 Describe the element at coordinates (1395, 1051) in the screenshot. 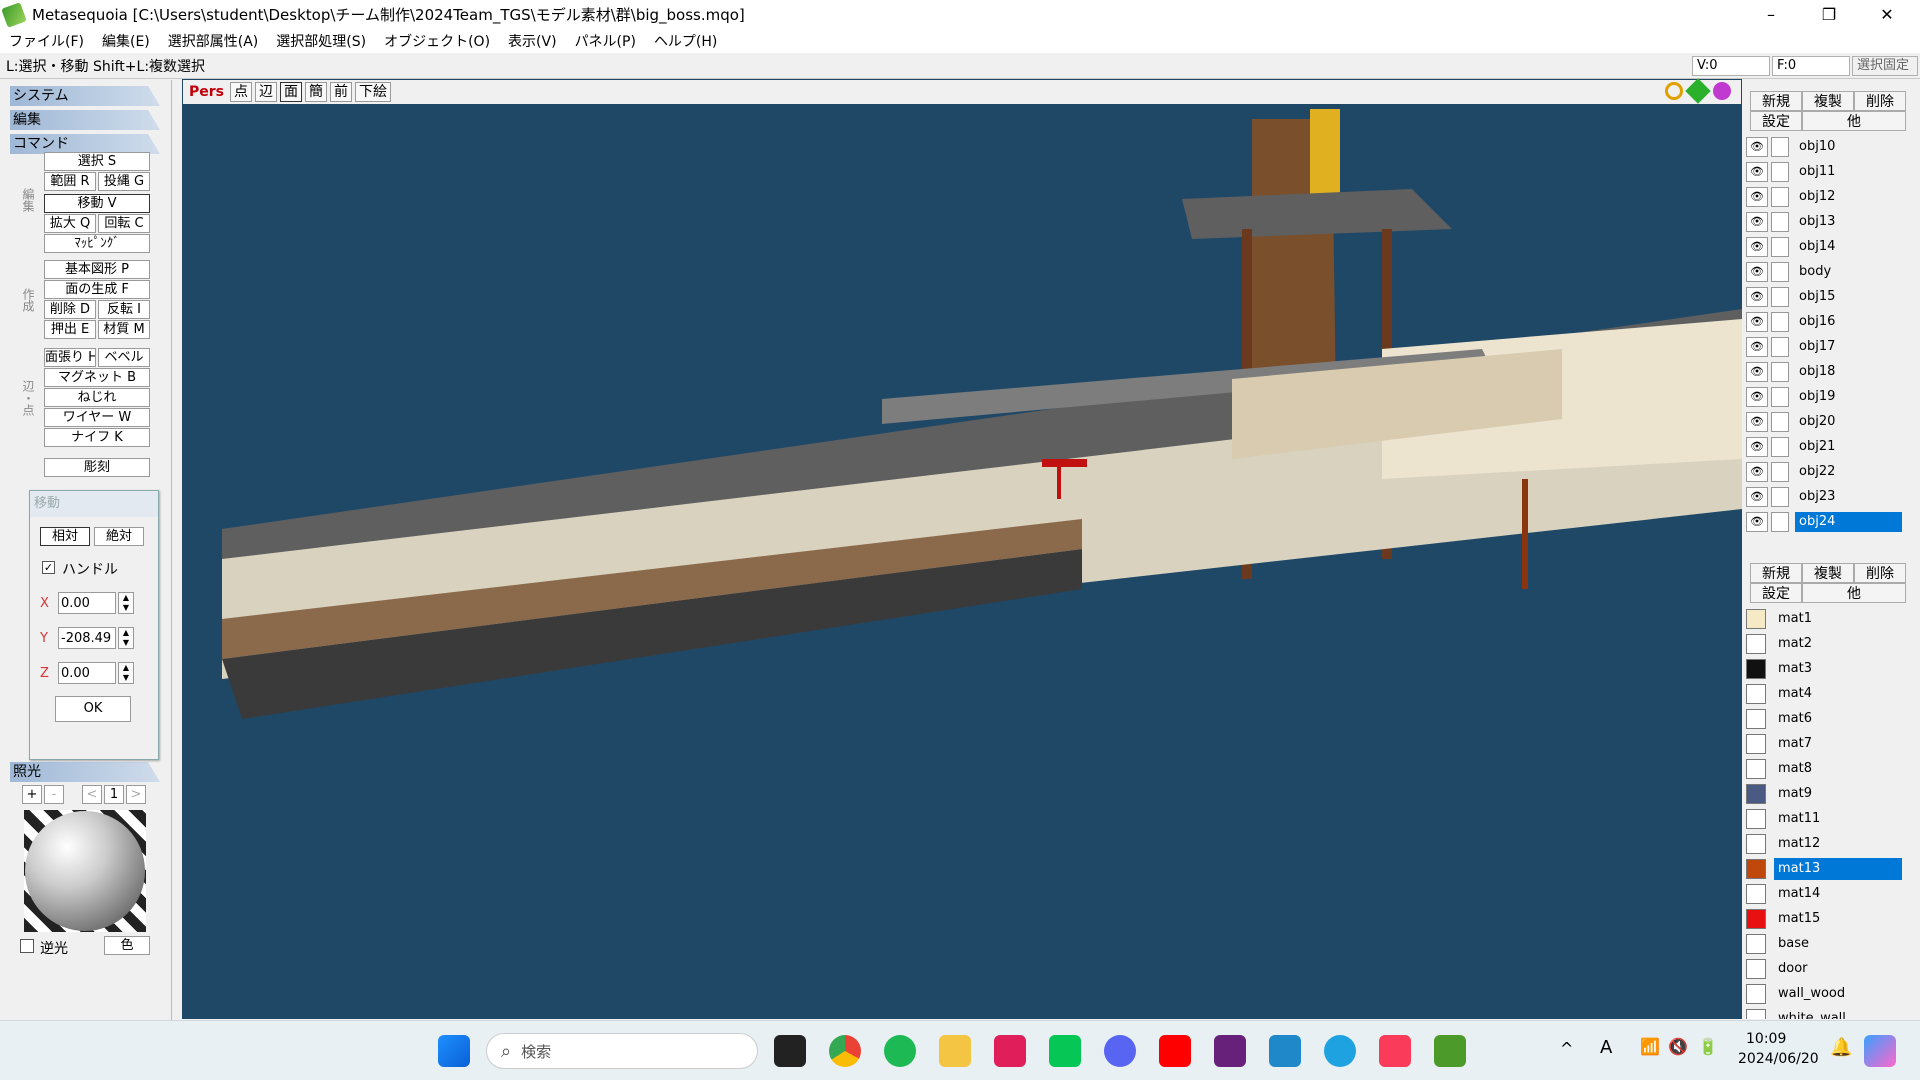

I see `apple-music-icon` at that location.